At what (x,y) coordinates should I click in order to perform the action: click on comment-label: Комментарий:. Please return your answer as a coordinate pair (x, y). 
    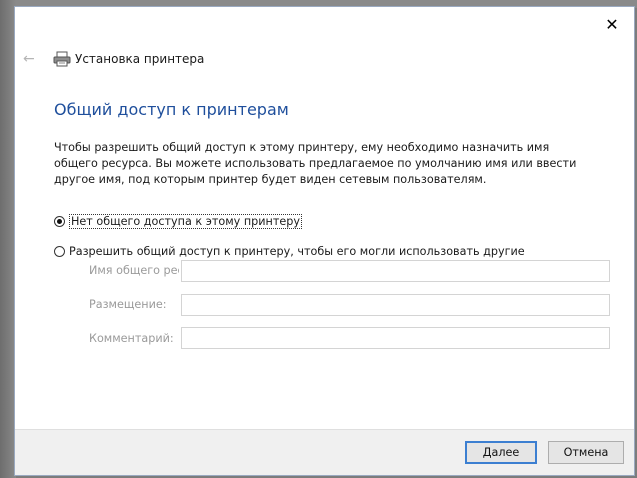
    Looking at the image, I should click on (131, 338).